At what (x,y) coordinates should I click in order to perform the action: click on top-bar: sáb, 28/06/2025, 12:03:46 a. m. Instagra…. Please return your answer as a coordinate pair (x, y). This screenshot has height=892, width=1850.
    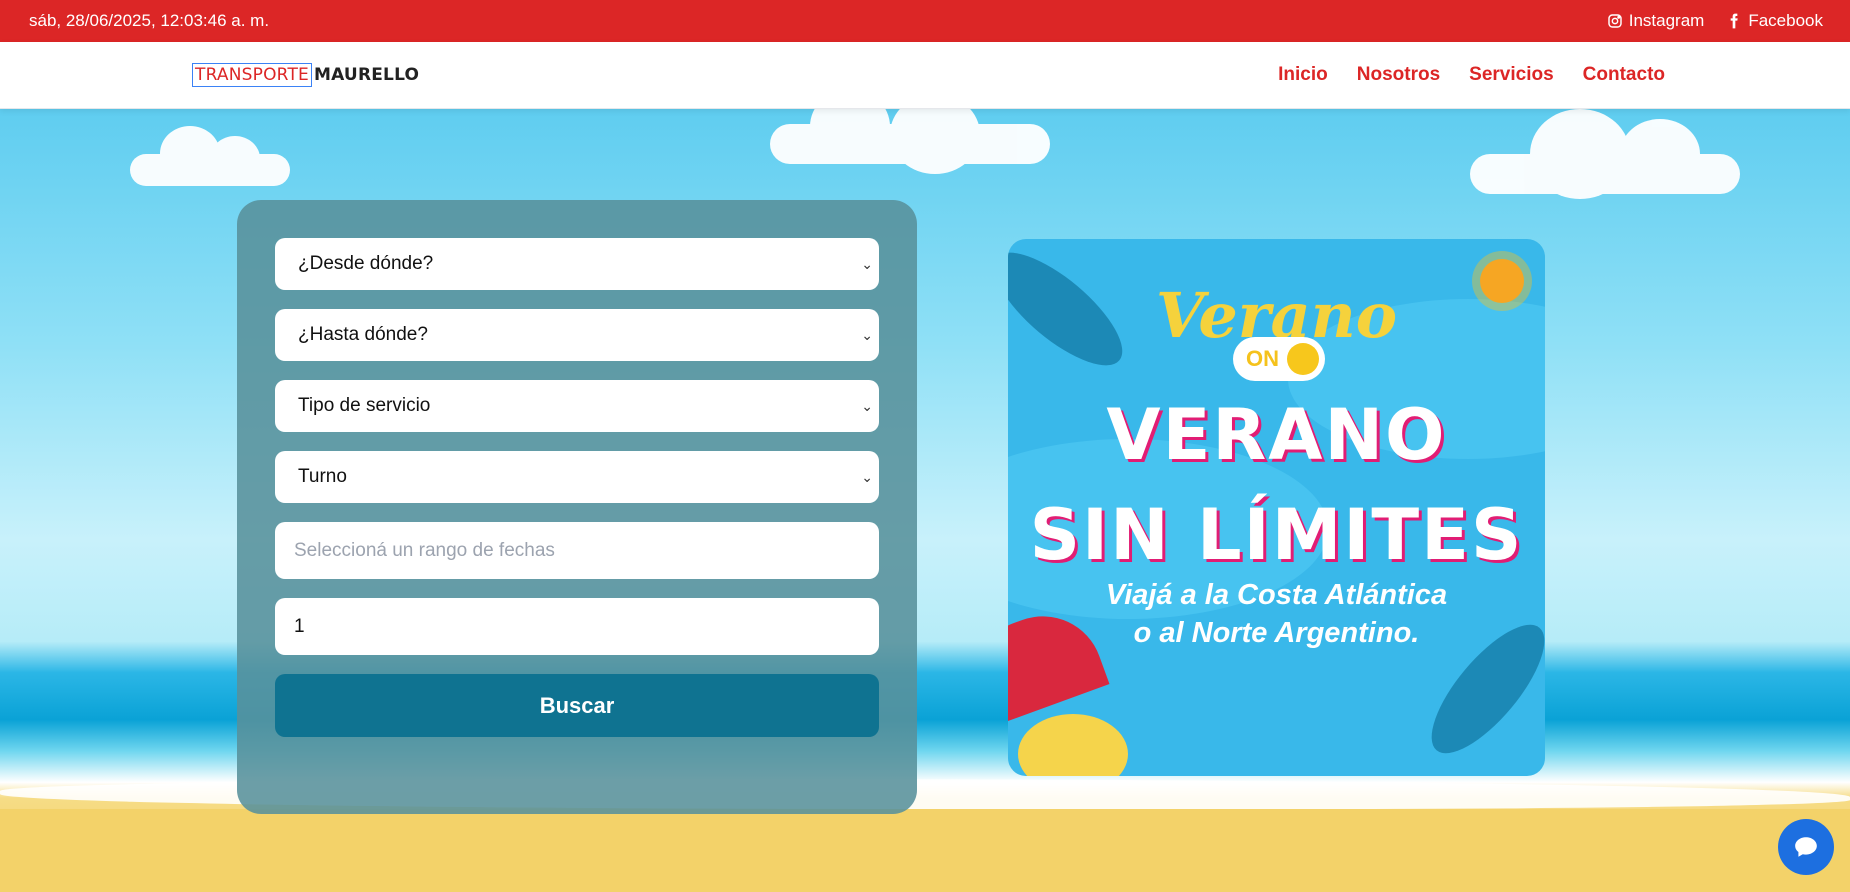
    Looking at the image, I should click on (925, 21).